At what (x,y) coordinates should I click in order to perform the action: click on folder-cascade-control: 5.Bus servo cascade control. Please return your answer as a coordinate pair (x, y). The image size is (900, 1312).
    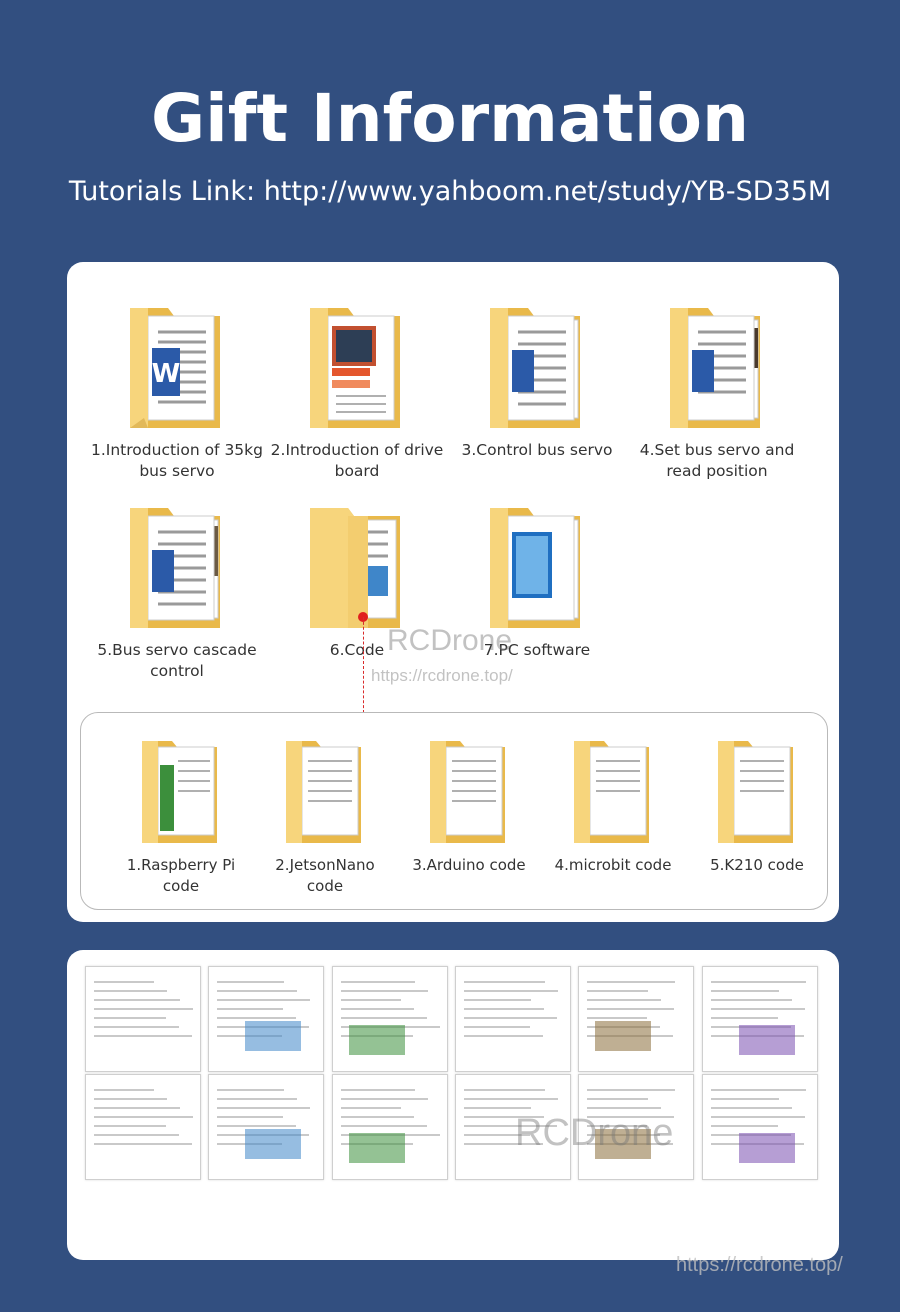
    Looking at the image, I should click on (177, 592).